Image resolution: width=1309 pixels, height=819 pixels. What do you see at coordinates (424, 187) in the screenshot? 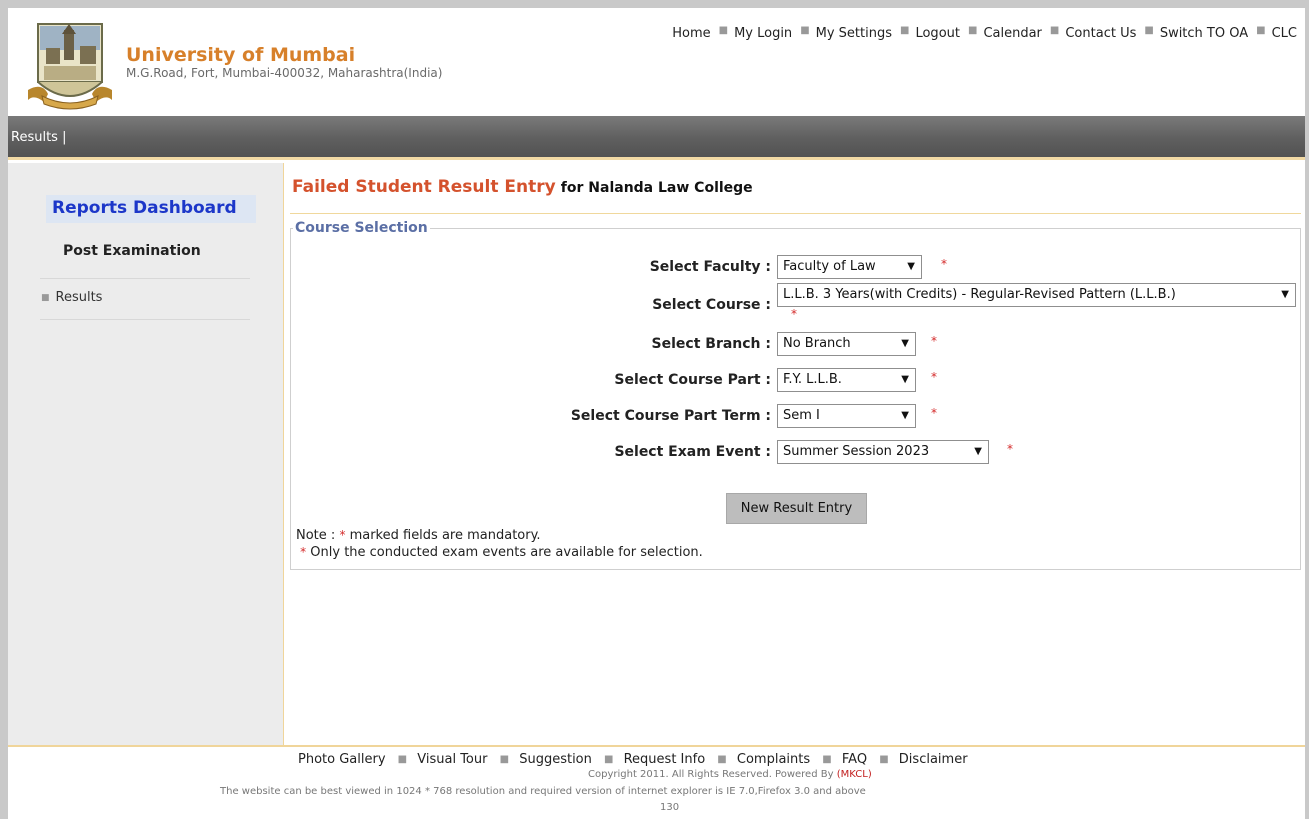
I see `page-title-main: Failed Student Result Entry` at bounding box center [424, 187].